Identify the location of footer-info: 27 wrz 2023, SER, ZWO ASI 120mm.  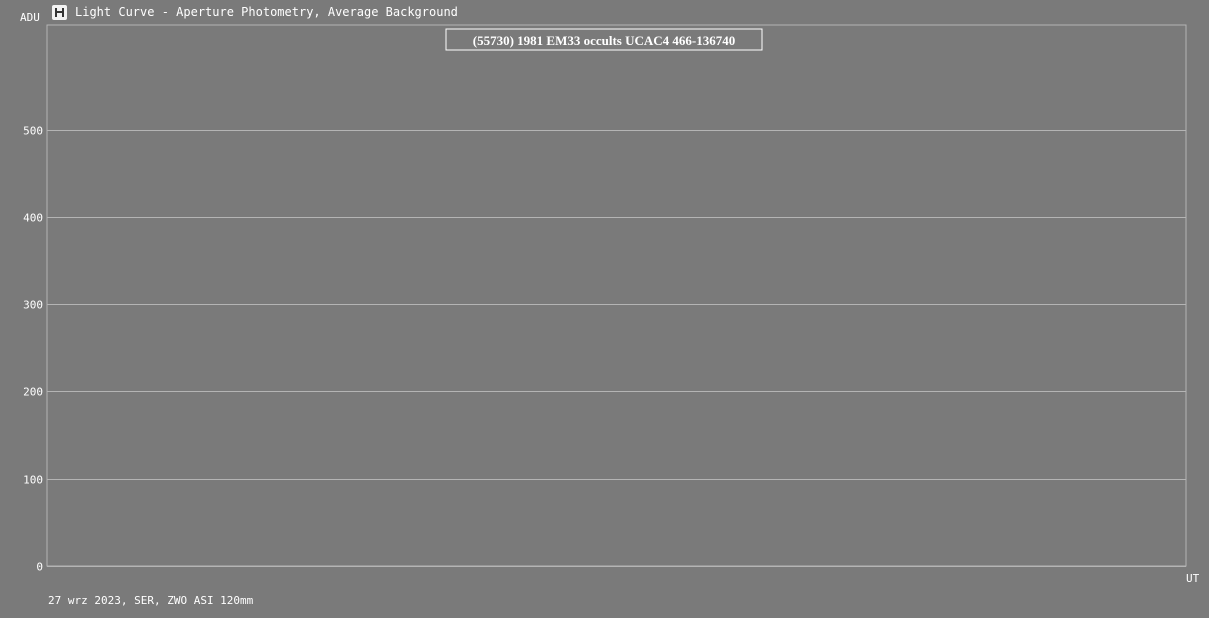
(151, 600).